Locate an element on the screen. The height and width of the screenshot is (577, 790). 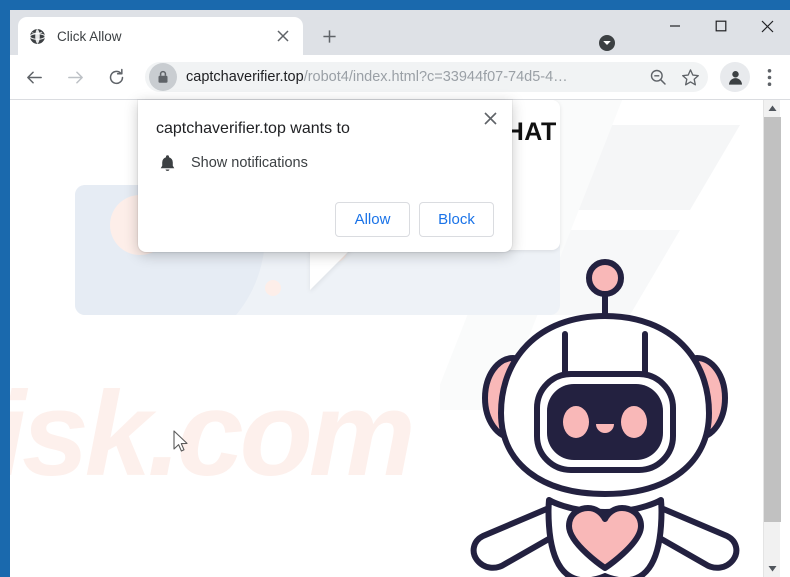
dialog-permission-row: Show notifications is located at coordinates (232, 163).